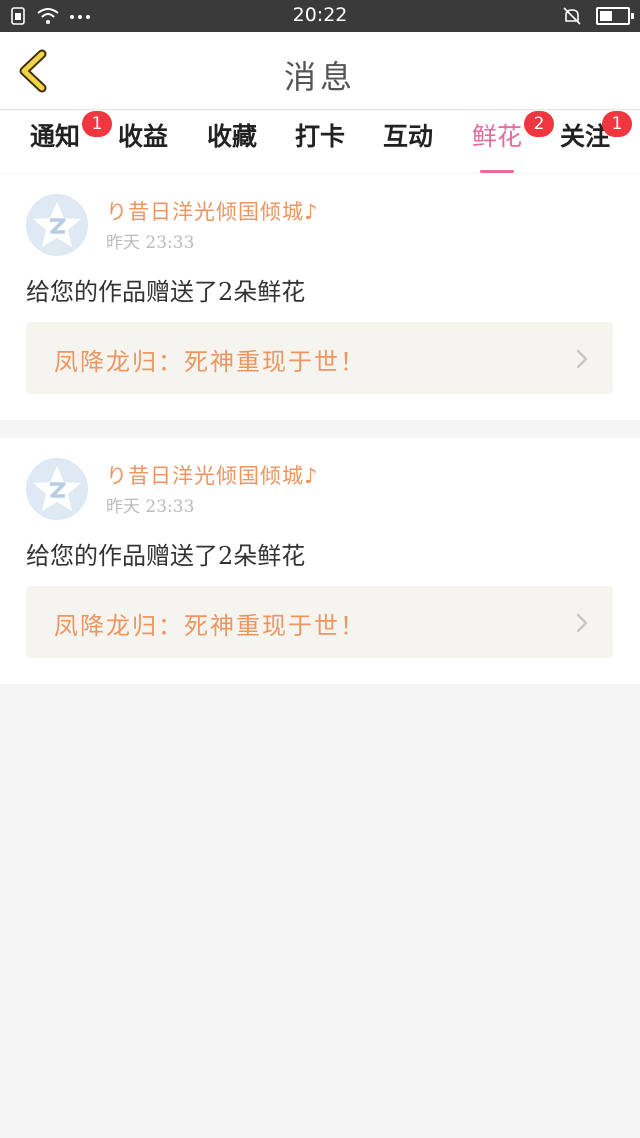 This screenshot has height=1138, width=640. I want to click on unread-badge: 1, so click(617, 124).